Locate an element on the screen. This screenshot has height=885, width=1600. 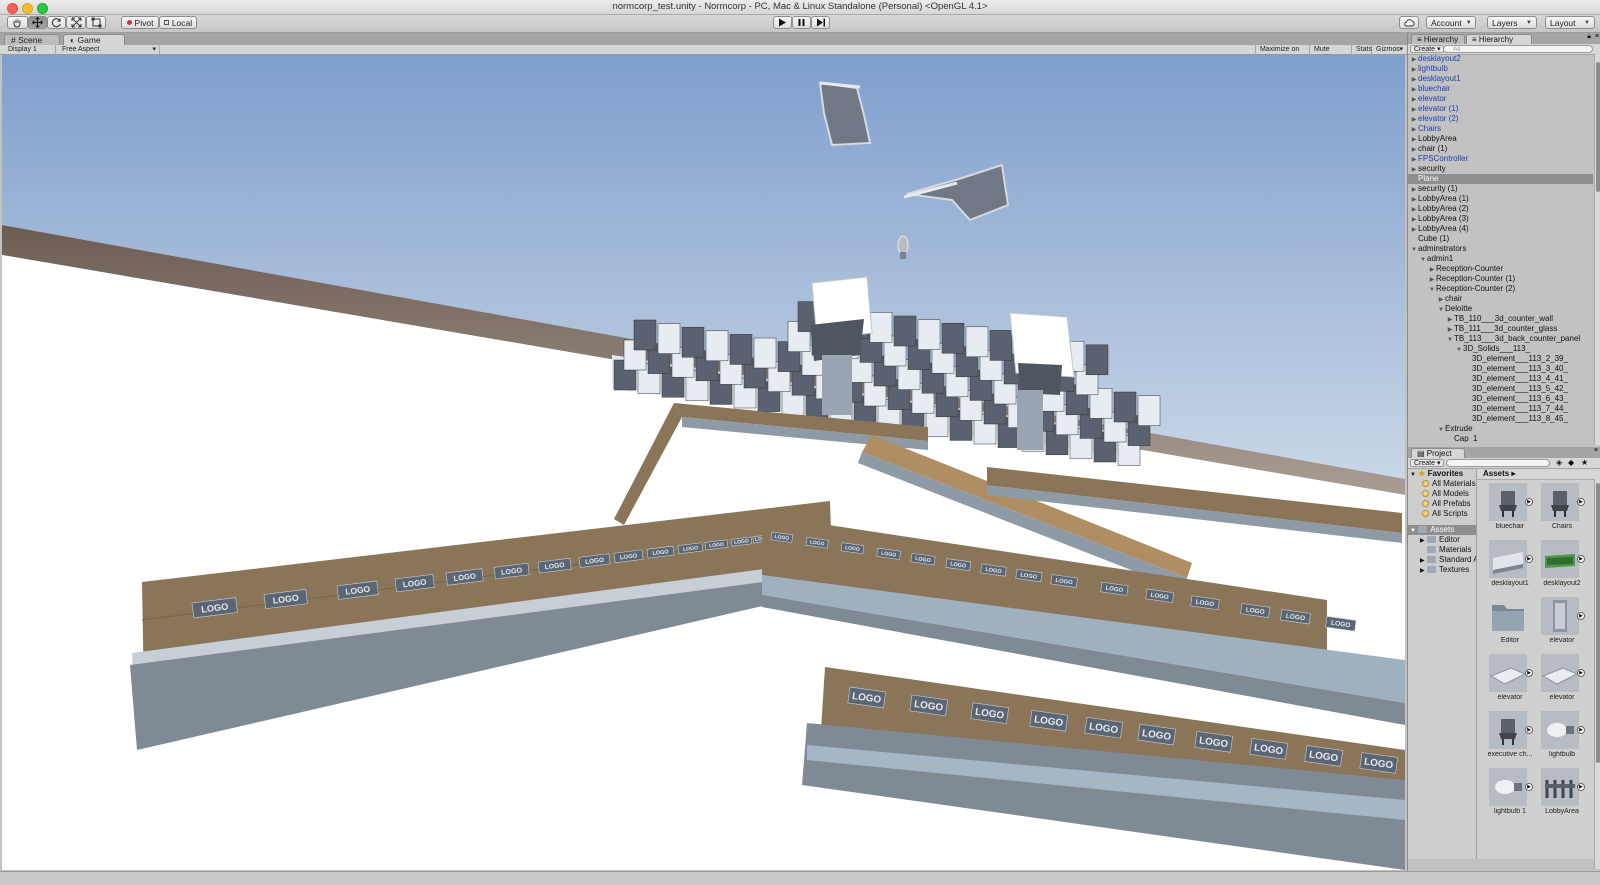
hierarchy-create-button: Create ▾ is located at coordinates (1427, 49).